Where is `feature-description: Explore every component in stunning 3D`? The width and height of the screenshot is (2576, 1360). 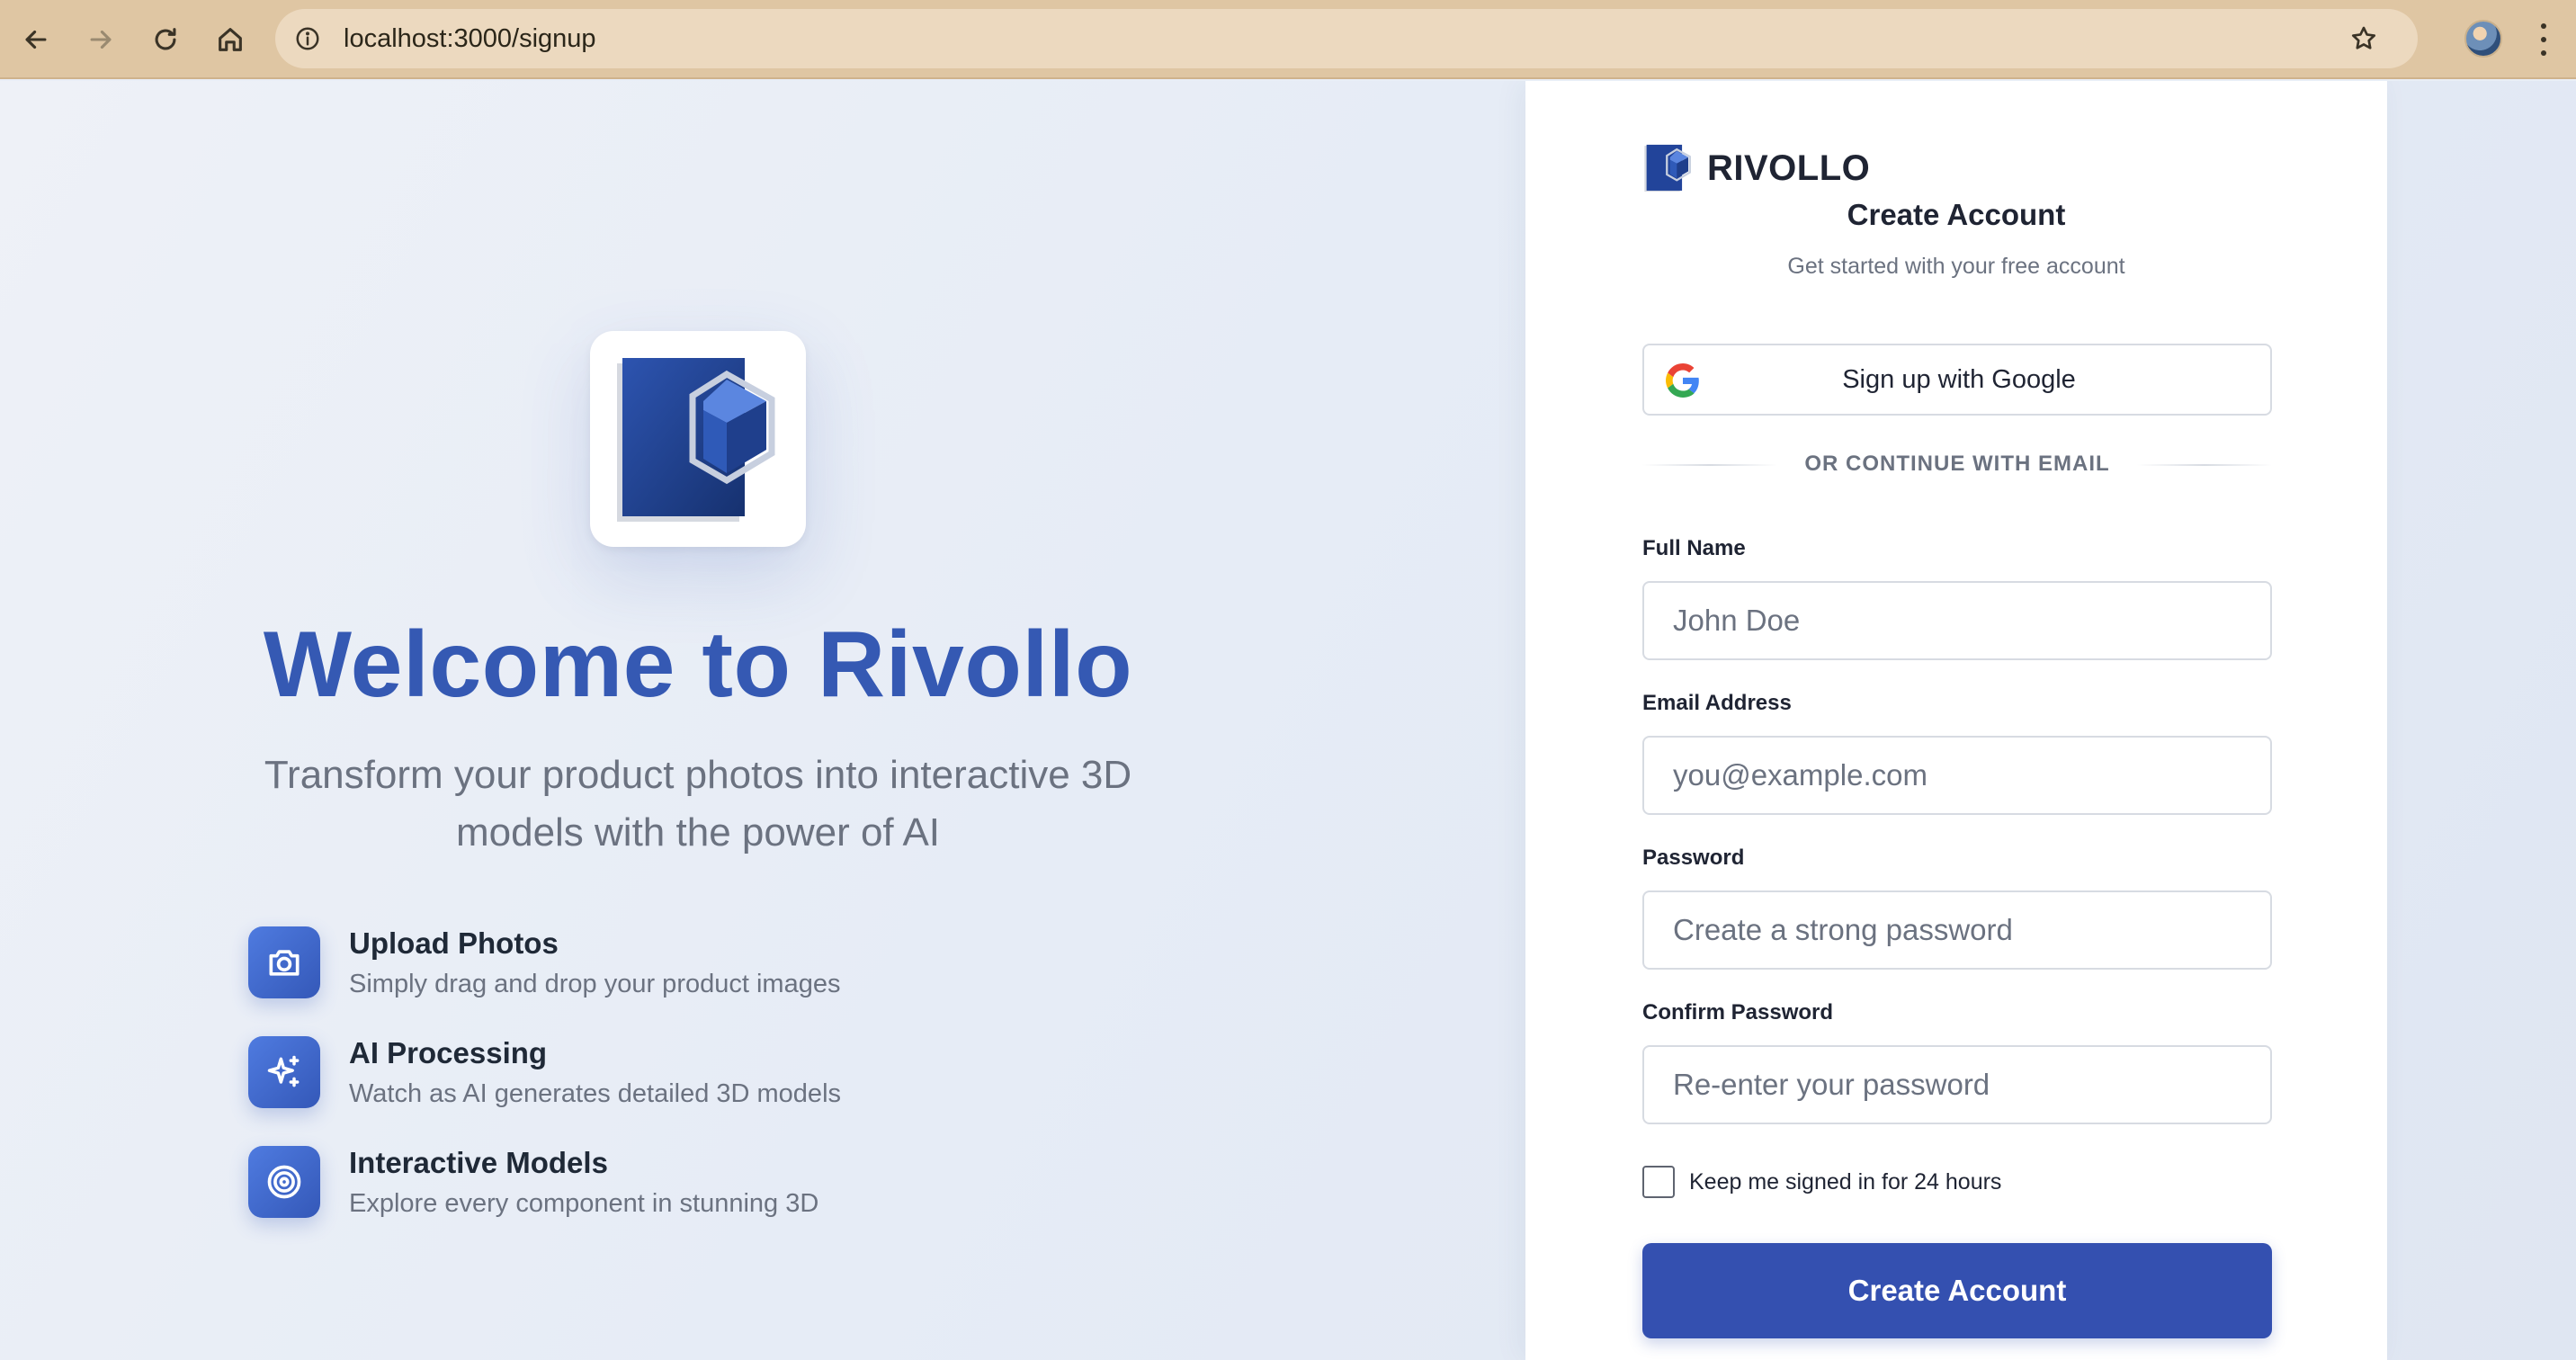 feature-description: Explore every component in stunning 3D is located at coordinates (584, 1203).